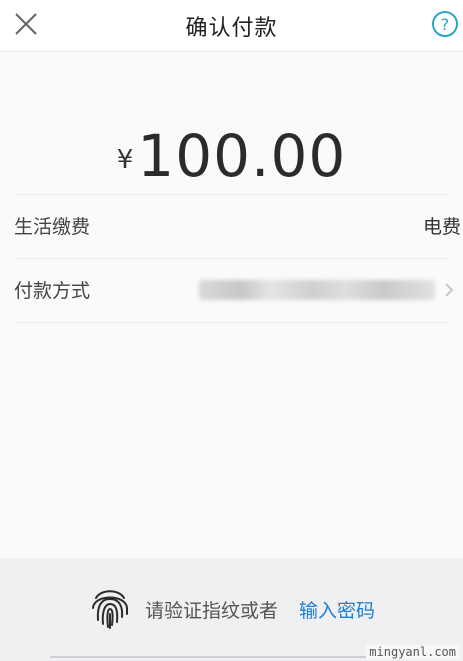 The image size is (463, 661). What do you see at coordinates (110, 609) in the screenshot?
I see `fingerprint-icon` at bounding box center [110, 609].